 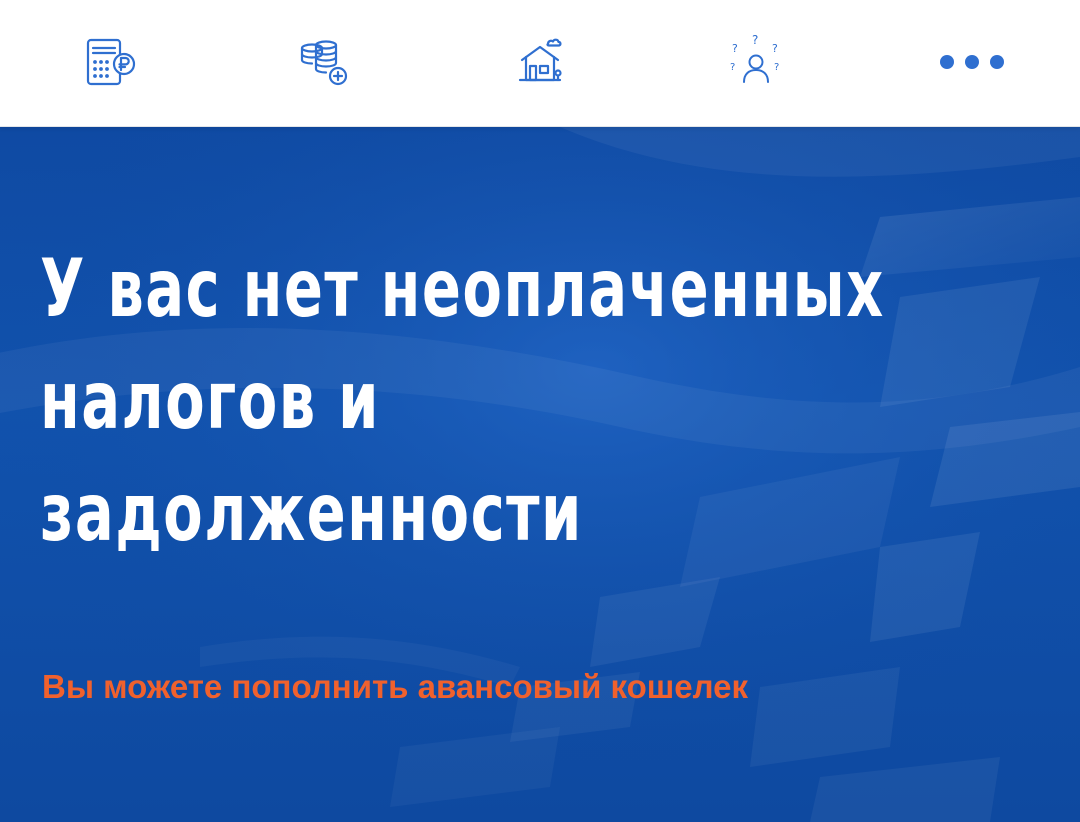 I want to click on banner-title-line-3: задолженности, so click(x=311, y=512).